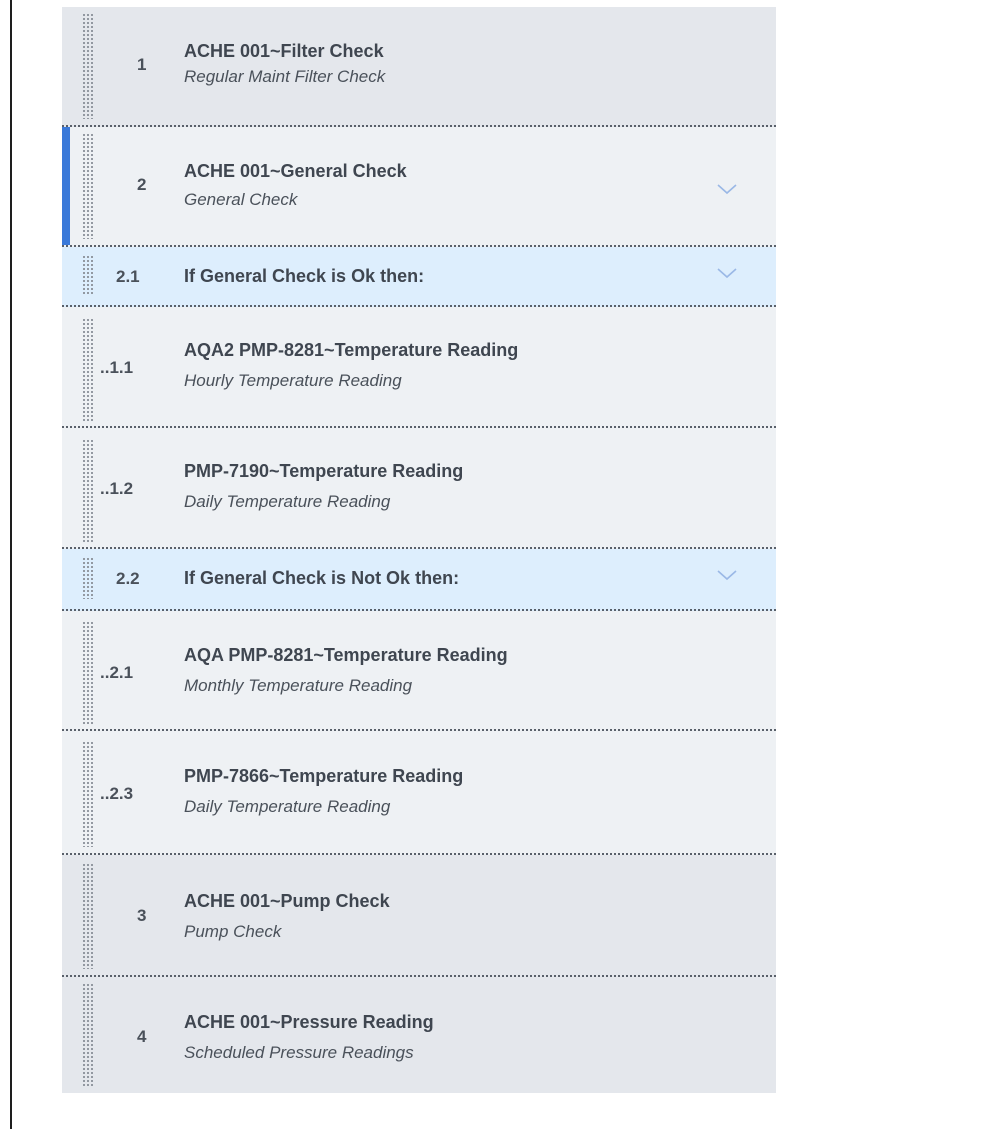 This screenshot has width=982, height=1129. What do you see at coordinates (309, 1022) in the screenshot?
I see `step-title: ACHE 001~Pressure Reading` at bounding box center [309, 1022].